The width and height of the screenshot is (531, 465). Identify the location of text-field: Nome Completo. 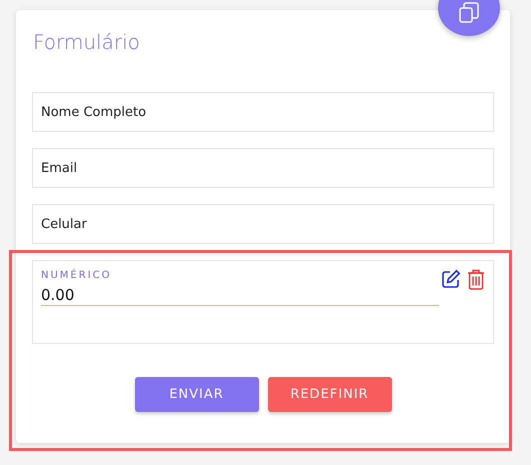
(263, 112).